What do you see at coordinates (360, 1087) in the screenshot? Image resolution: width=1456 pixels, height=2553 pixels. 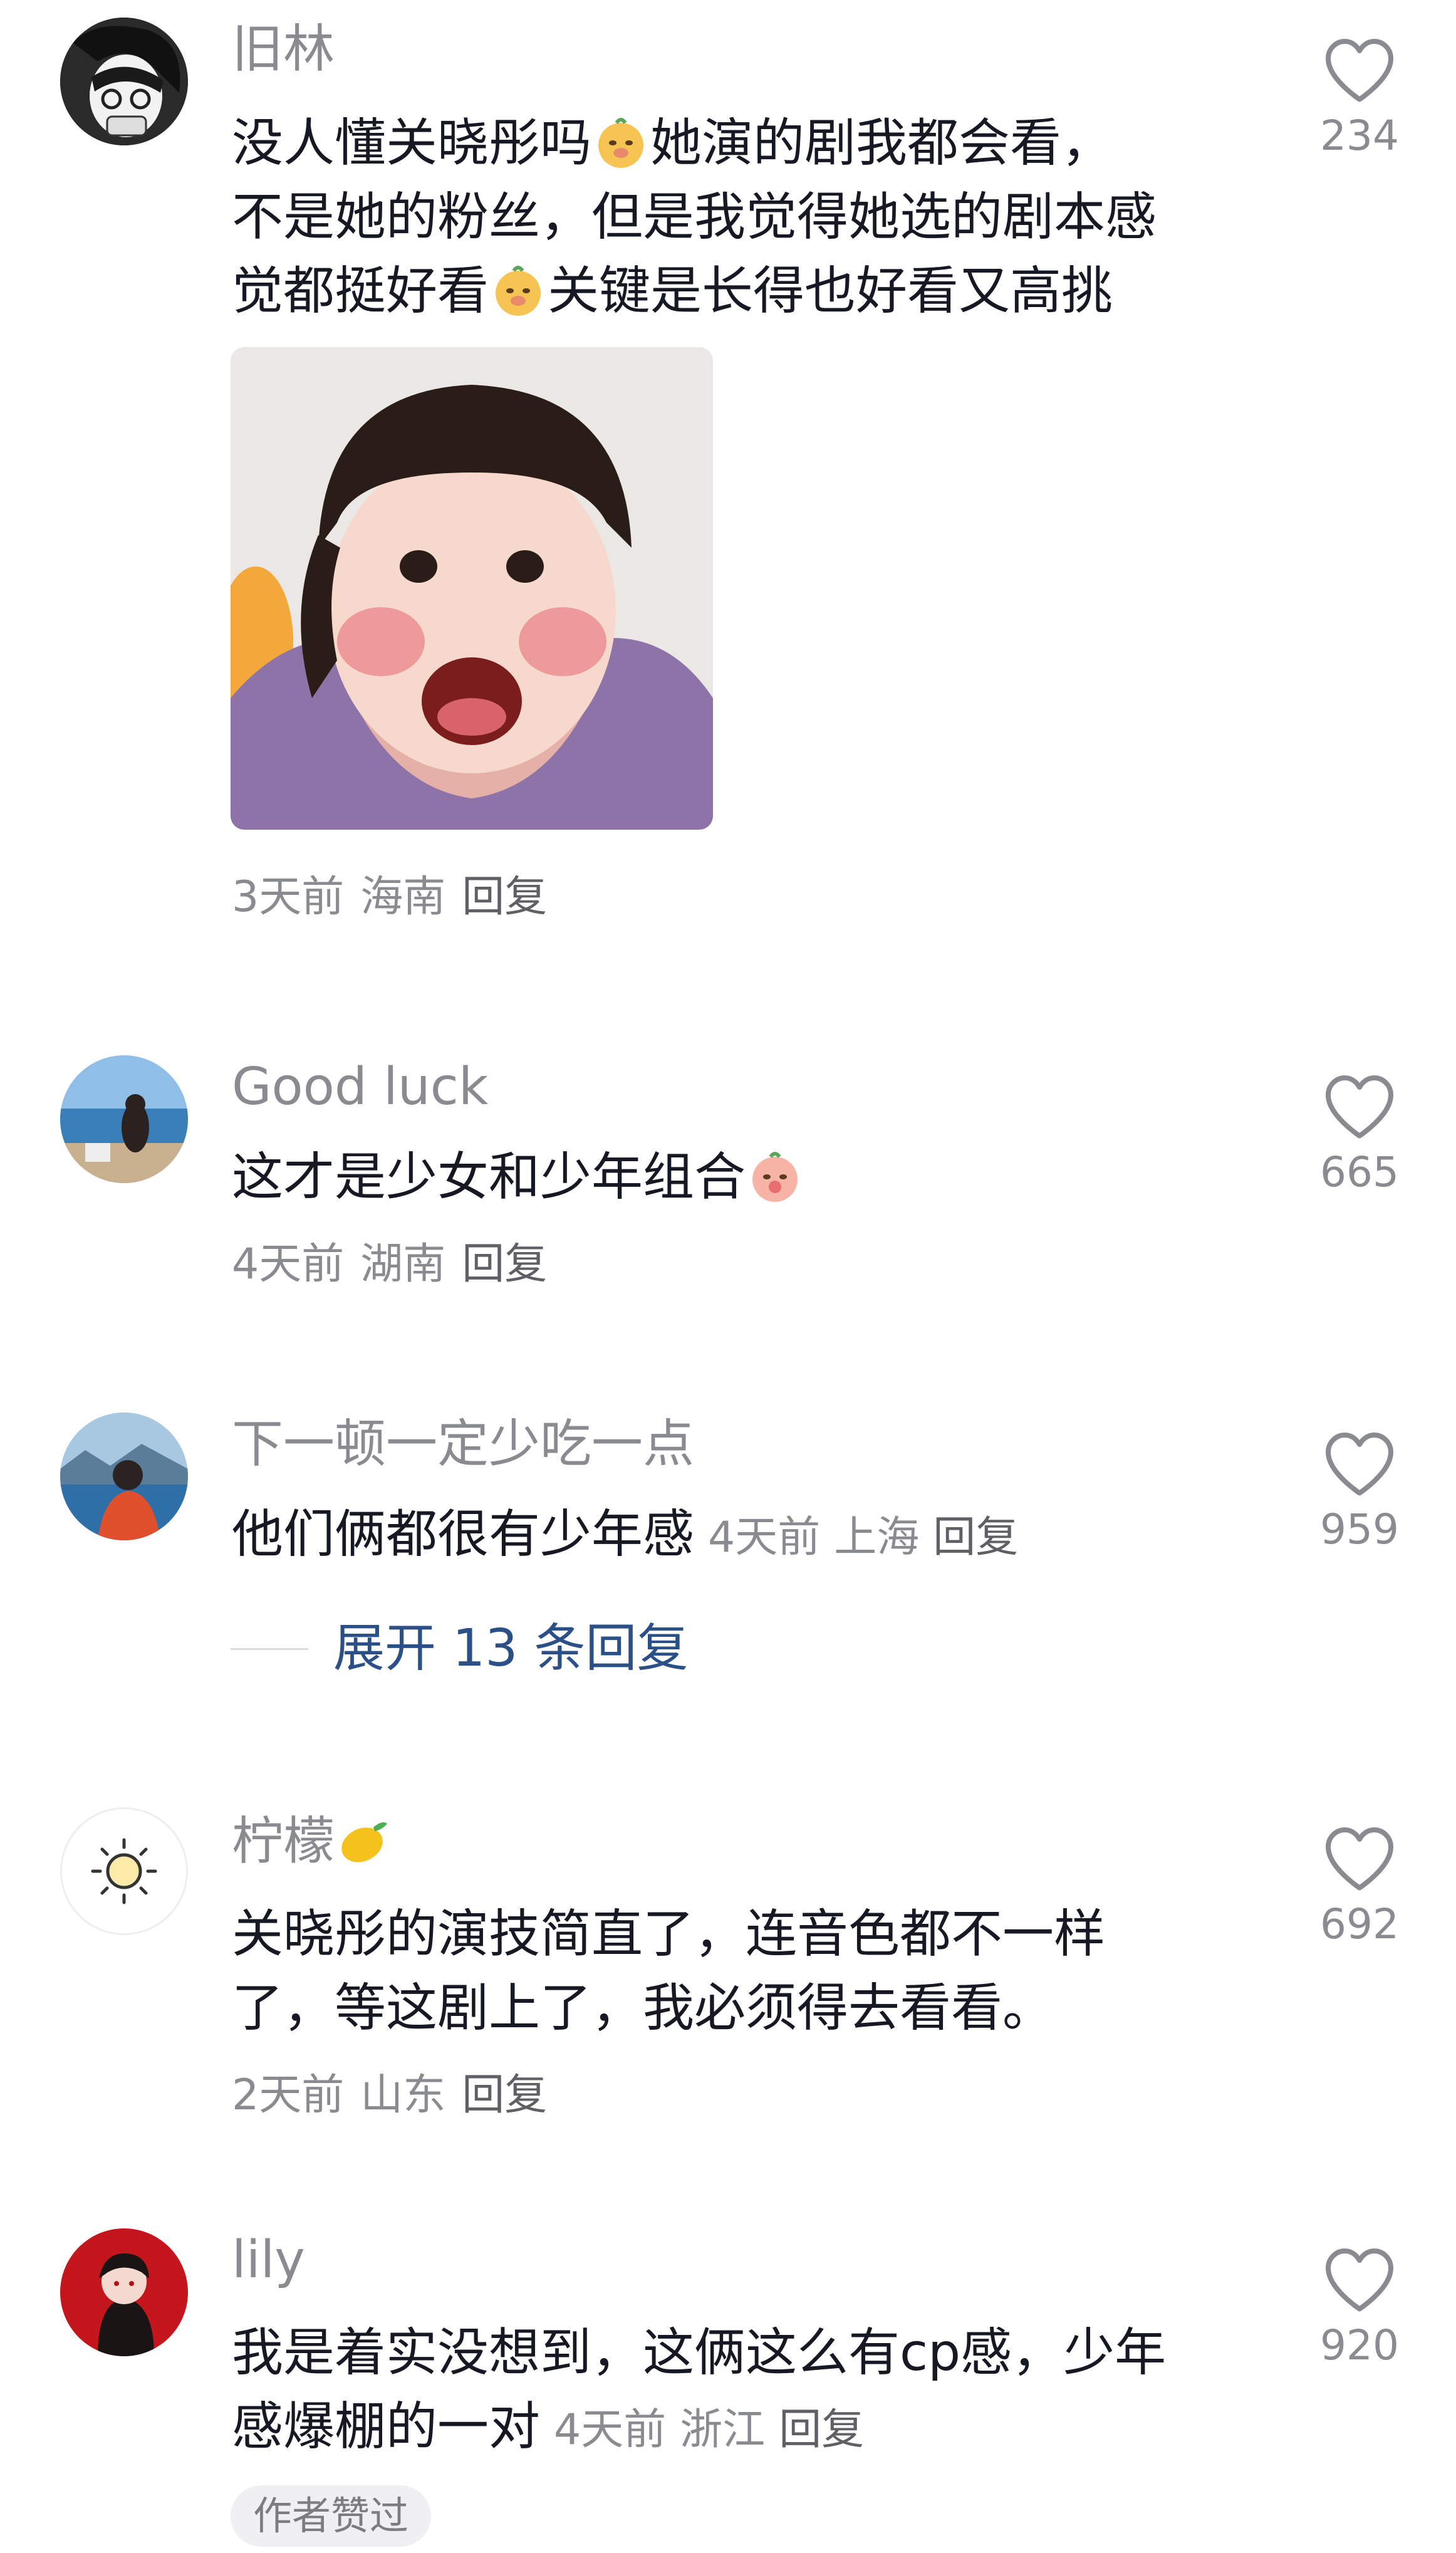 I see `comment-username: Good luck` at bounding box center [360, 1087].